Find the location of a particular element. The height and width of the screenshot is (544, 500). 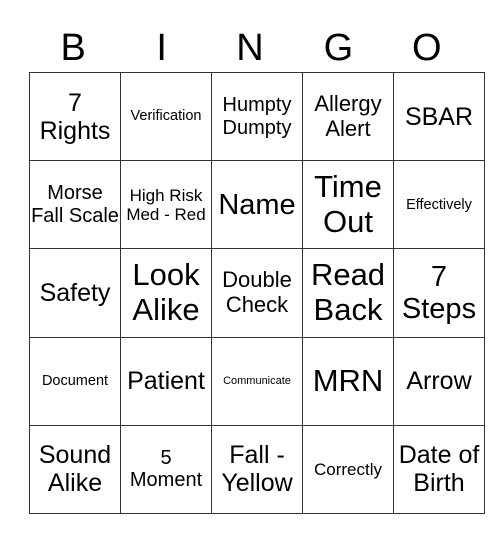

bingo-cell: Time Out is located at coordinates (348, 205).